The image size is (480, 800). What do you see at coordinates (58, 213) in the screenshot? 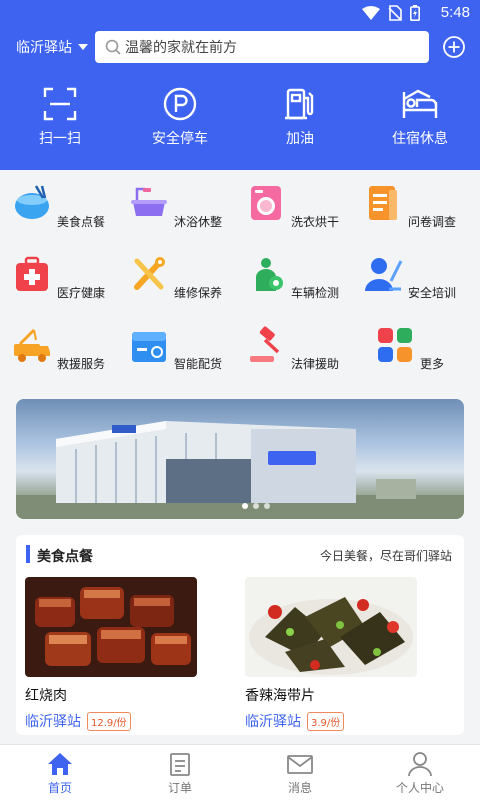
I see `service-food: 美食点餐` at bounding box center [58, 213].